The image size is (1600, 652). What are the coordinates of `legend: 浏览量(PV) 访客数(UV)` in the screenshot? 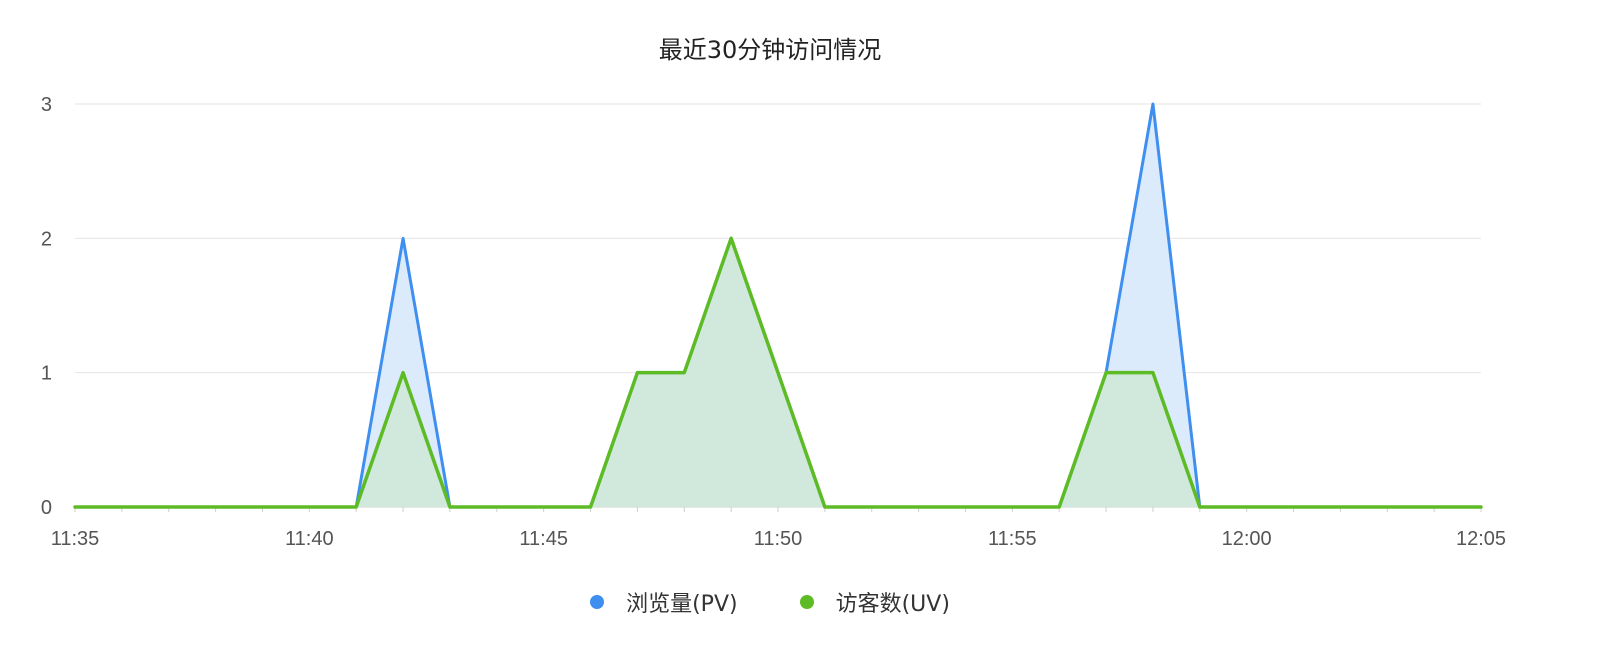 It's located at (770, 602).